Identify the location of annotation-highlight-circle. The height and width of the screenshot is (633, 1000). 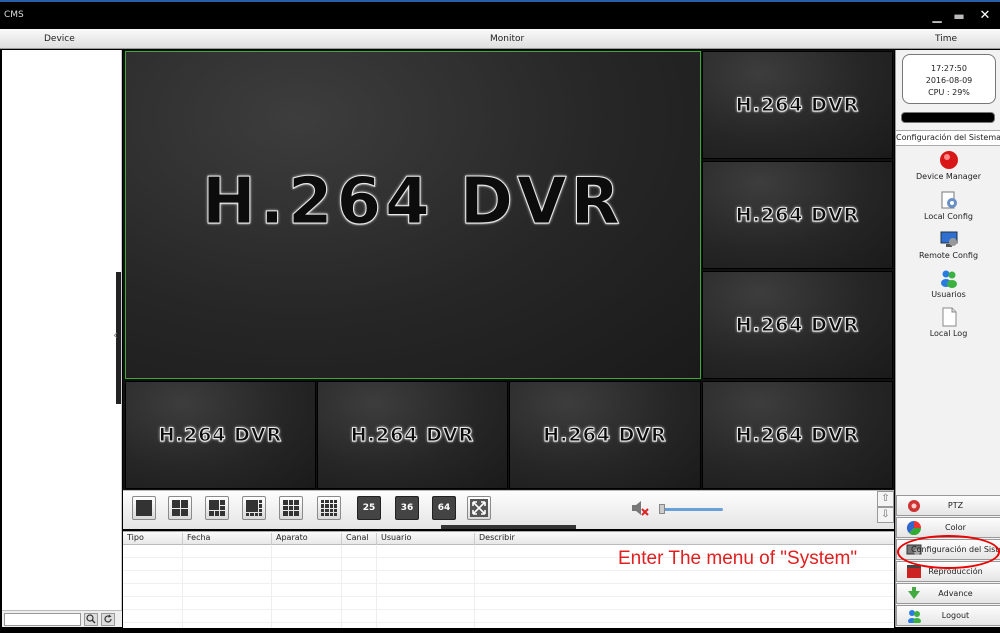
(948, 552).